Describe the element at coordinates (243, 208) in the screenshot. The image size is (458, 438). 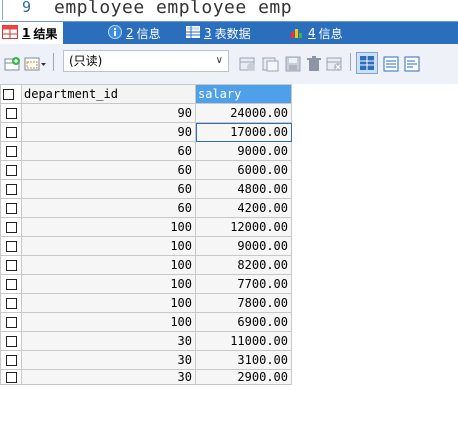
I see `cell-salary: 4200.00` at that location.